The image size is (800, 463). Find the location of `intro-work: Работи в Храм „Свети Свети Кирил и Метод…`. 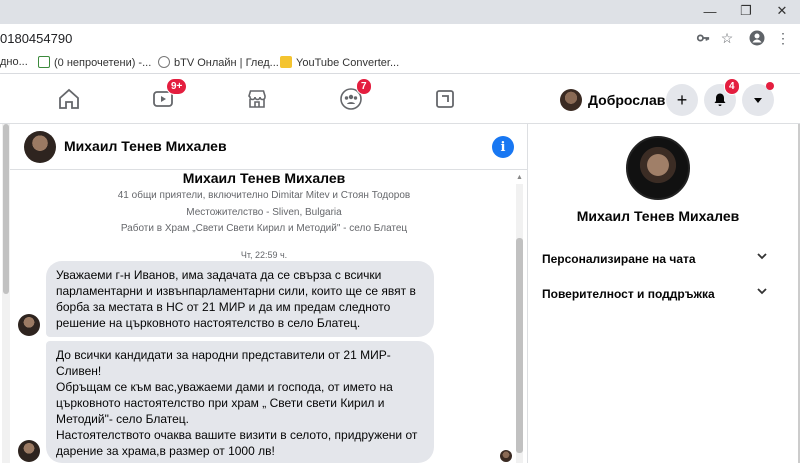

intro-work: Работи в Храм „Свети Свети Кирил и Метод… is located at coordinates (264, 228).